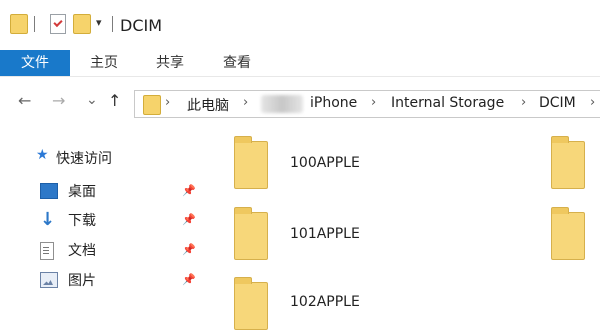 This screenshot has height=330, width=600. Describe the element at coordinates (141, 25) in the screenshot. I see `window-title: DCIM` at that location.